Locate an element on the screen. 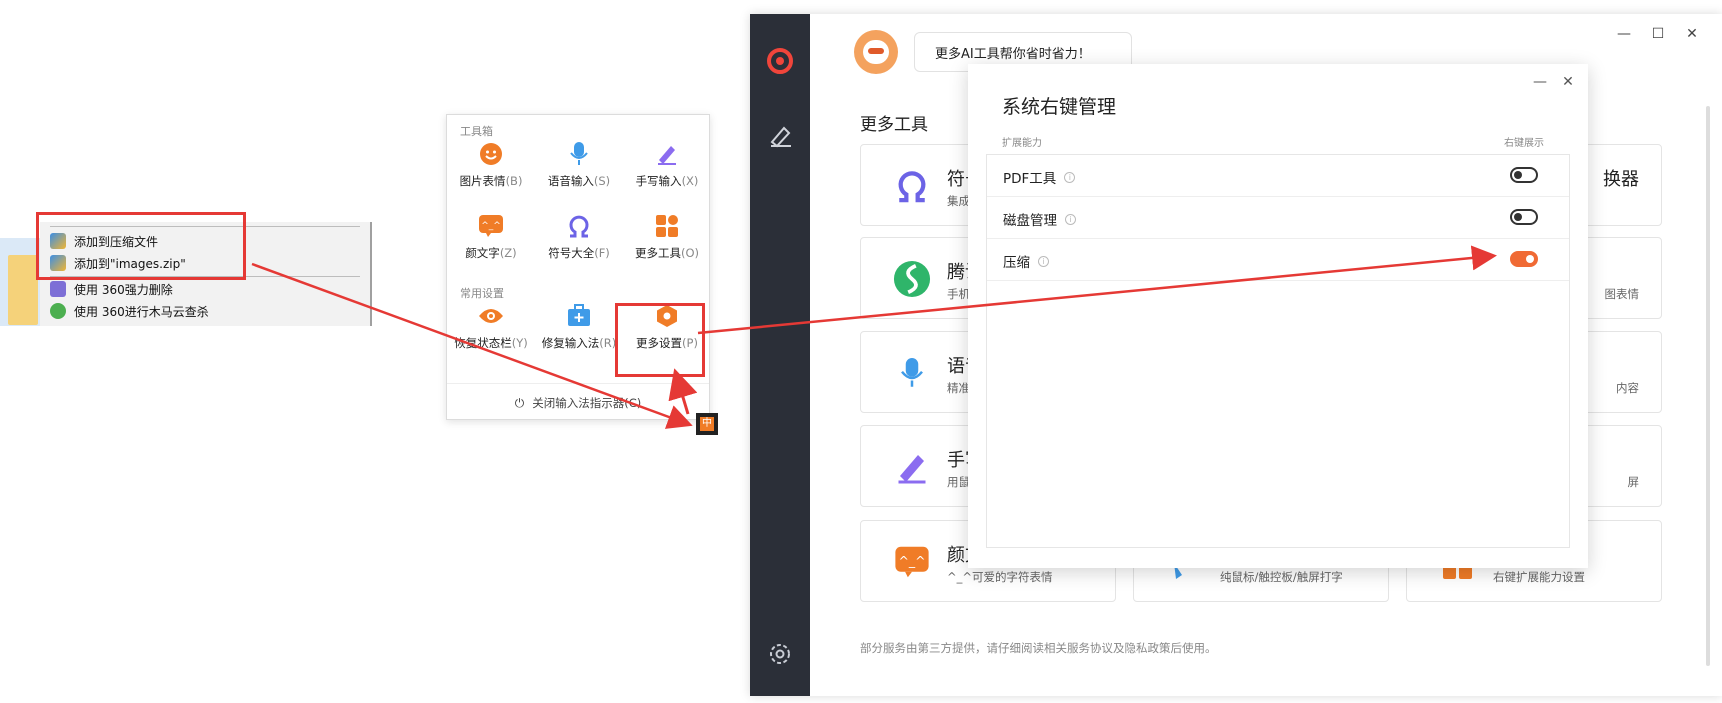  toggle-compress is located at coordinates (1524, 259).